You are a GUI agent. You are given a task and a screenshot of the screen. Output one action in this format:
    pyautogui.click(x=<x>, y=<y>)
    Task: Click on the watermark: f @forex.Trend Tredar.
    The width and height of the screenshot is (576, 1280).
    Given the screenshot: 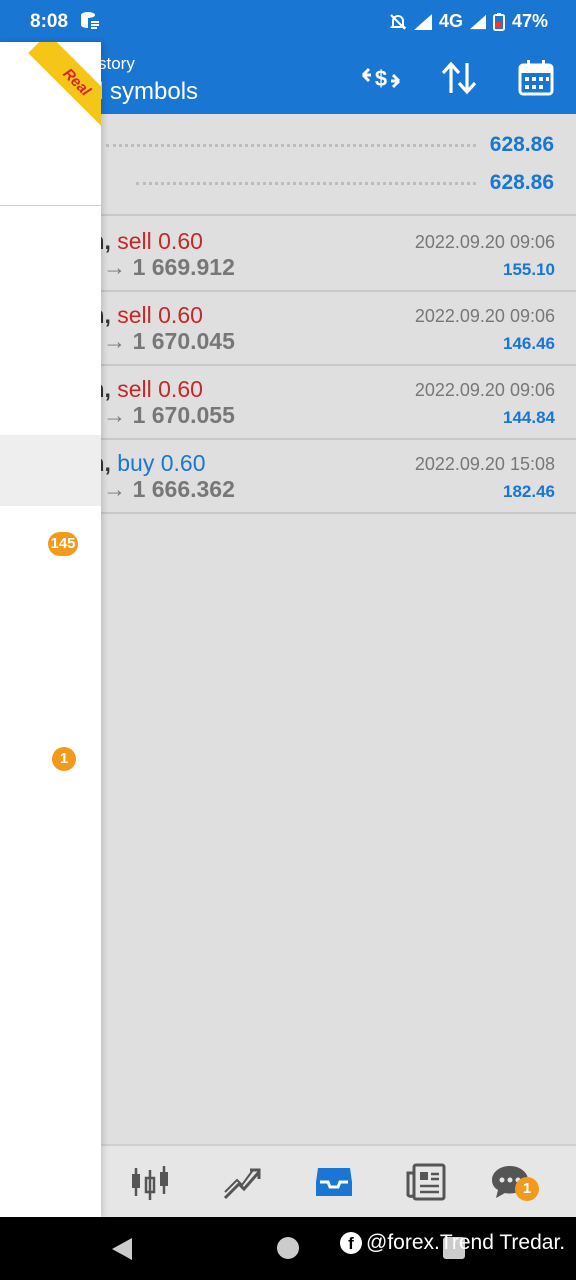 What is the action you would take?
    pyautogui.click(x=452, y=1243)
    